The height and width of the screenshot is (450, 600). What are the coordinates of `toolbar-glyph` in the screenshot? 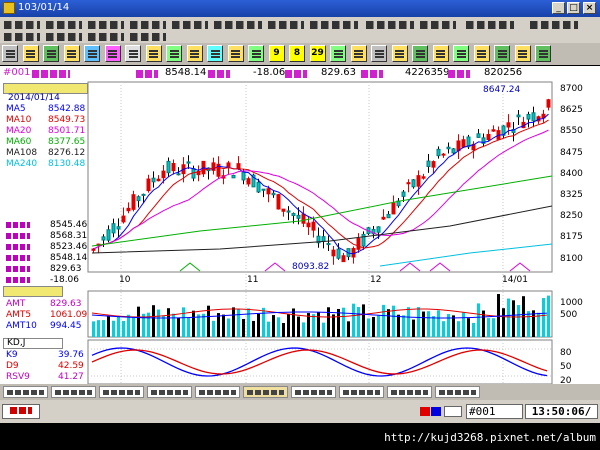 It's located at (399, 53).